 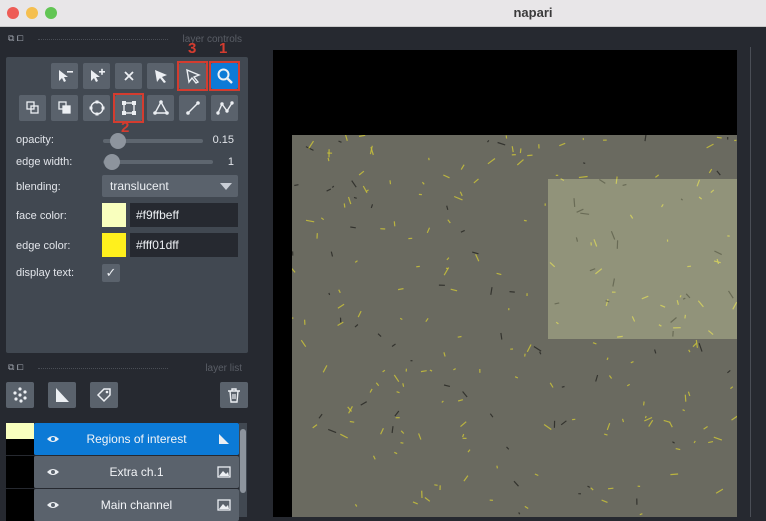 What do you see at coordinates (223, 48) in the screenshot?
I see `annotation-number-1: 1` at bounding box center [223, 48].